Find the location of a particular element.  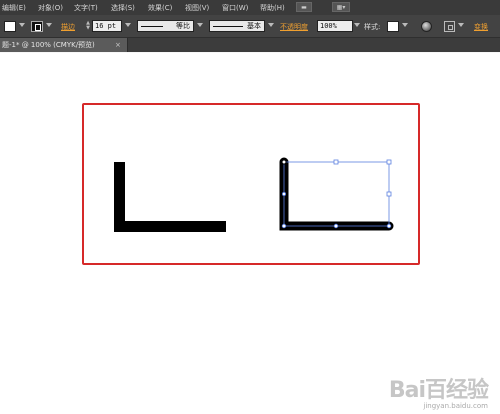

stroke-weight-field: 16 pt is located at coordinates (107, 26).